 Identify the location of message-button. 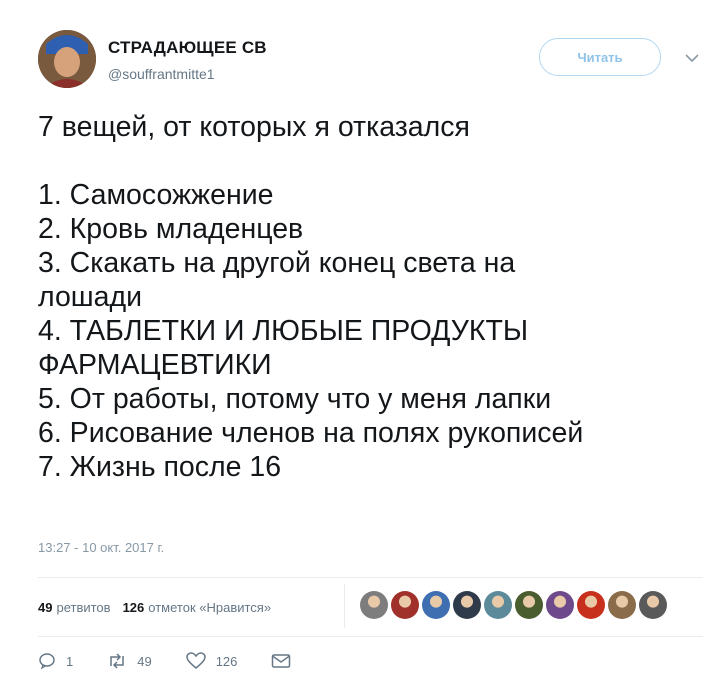
(286, 661).